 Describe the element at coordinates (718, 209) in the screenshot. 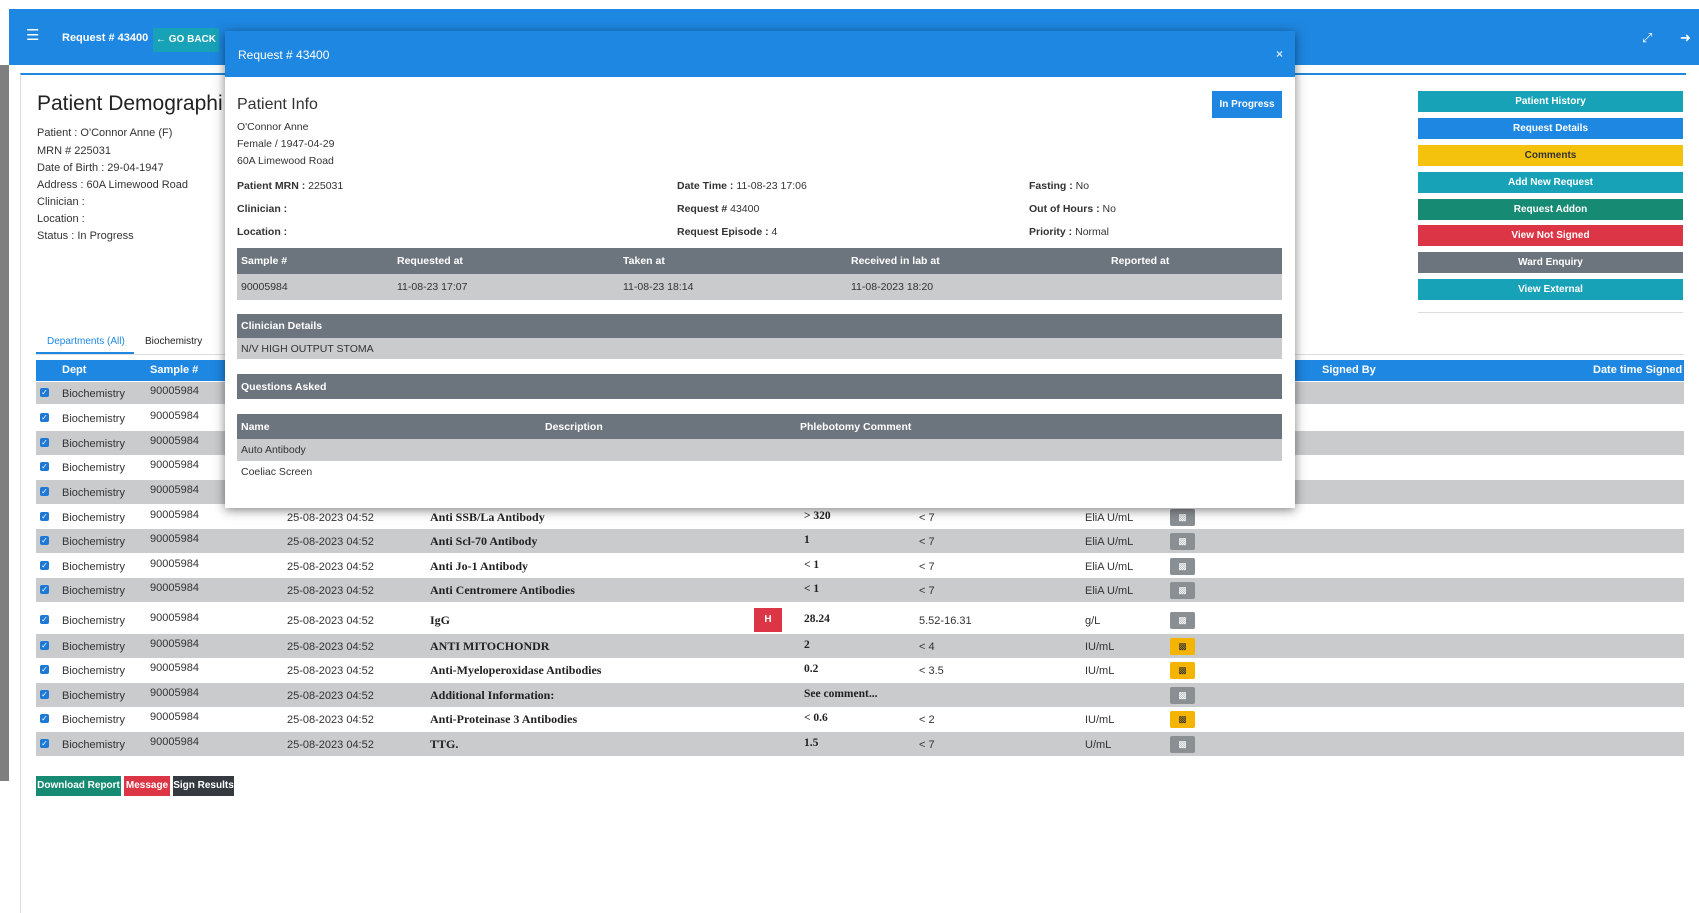

I see `request-number-field: Request # 43400` at that location.